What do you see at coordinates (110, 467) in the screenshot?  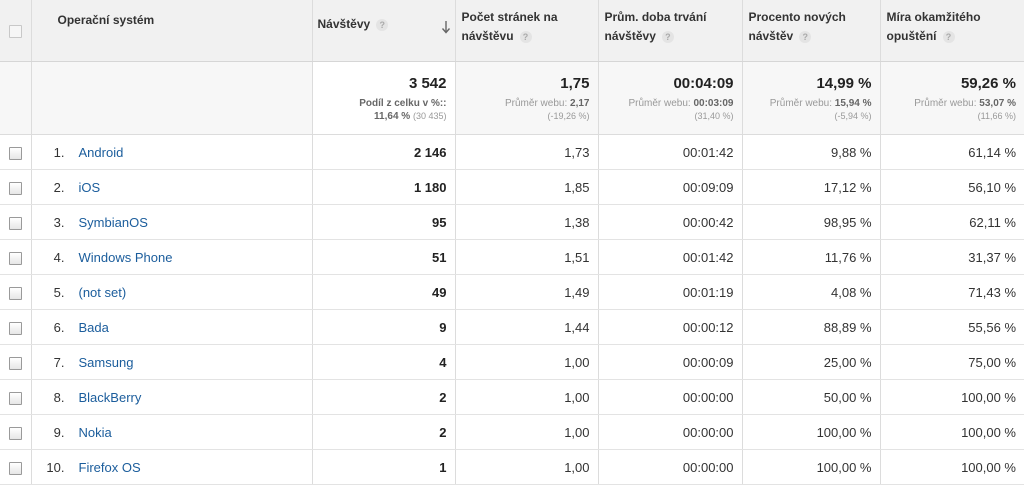 I see `os-link: Firefox OS` at bounding box center [110, 467].